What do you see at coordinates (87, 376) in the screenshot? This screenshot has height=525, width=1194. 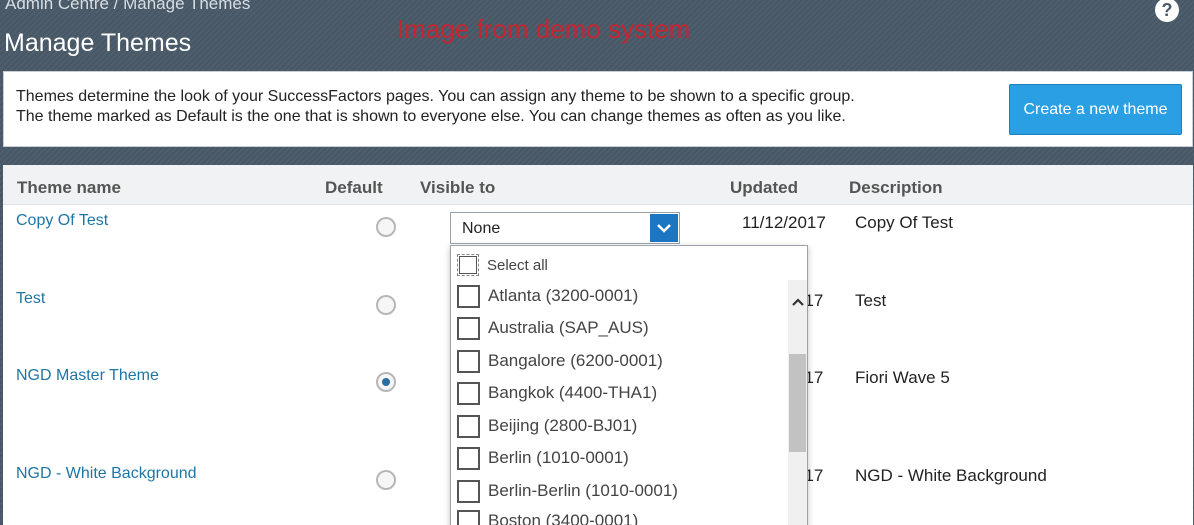 I see `theme-name-link: NGD Master Theme` at bounding box center [87, 376].